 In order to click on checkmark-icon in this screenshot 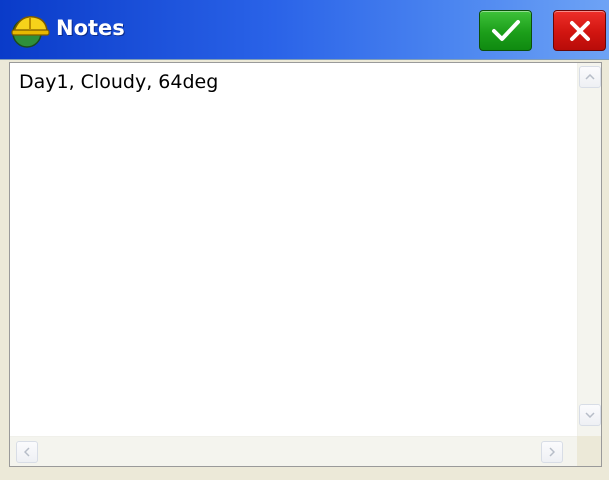, I will do `click(506, 31)`.